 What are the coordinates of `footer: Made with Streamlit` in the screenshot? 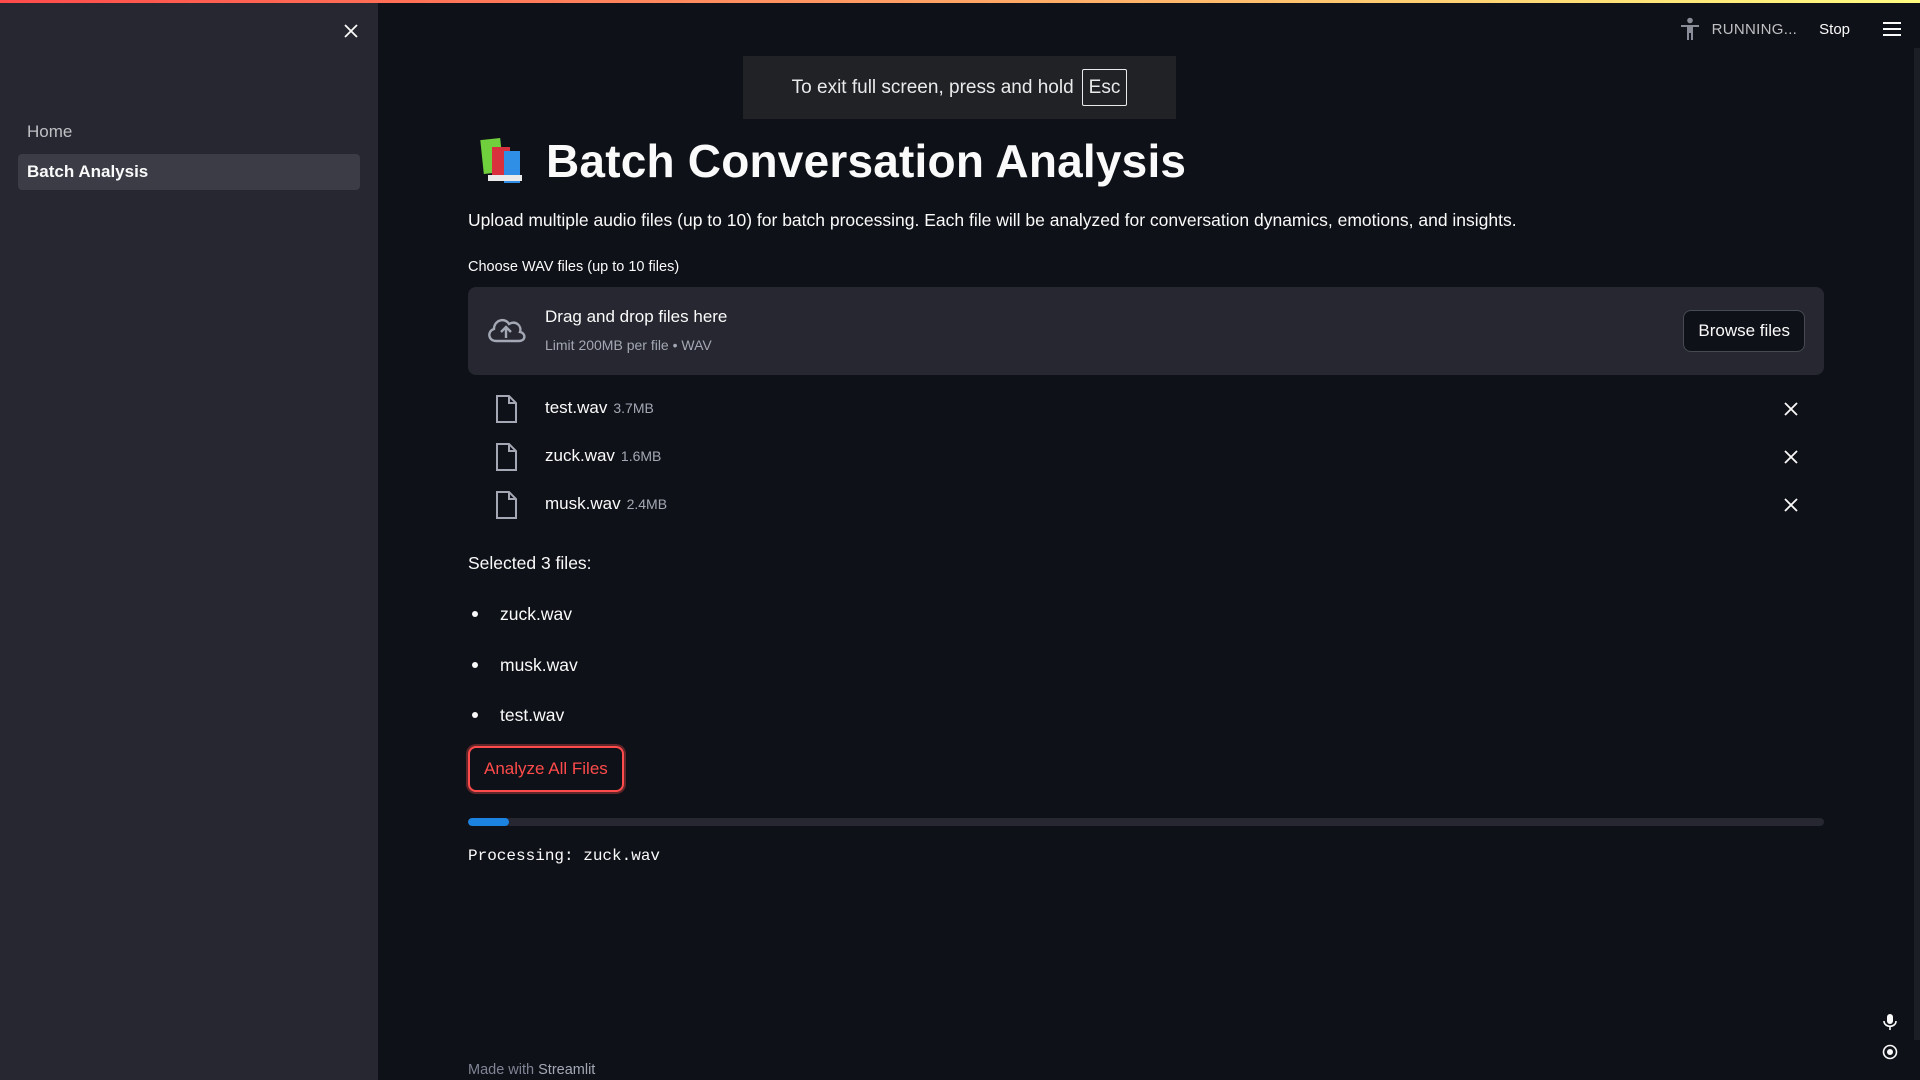 It's located at (531, 1070).